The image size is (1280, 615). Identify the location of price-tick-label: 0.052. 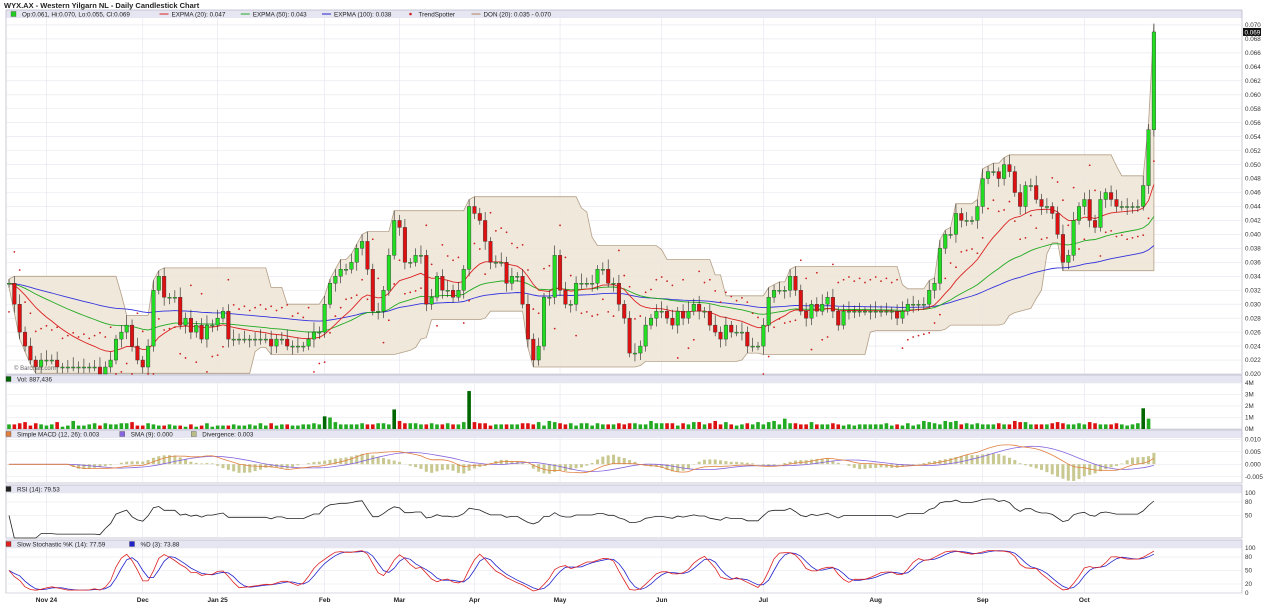
(1253, 151).